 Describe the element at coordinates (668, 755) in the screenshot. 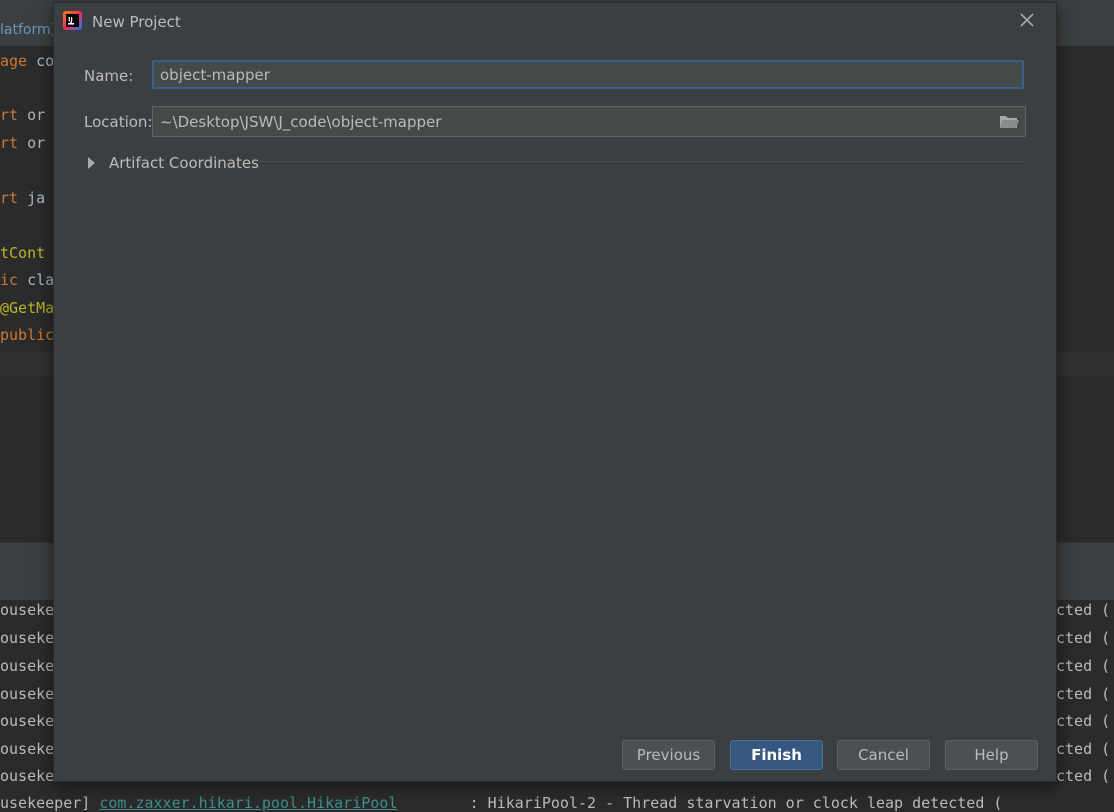

I see `previous-button: Previous` at that location.